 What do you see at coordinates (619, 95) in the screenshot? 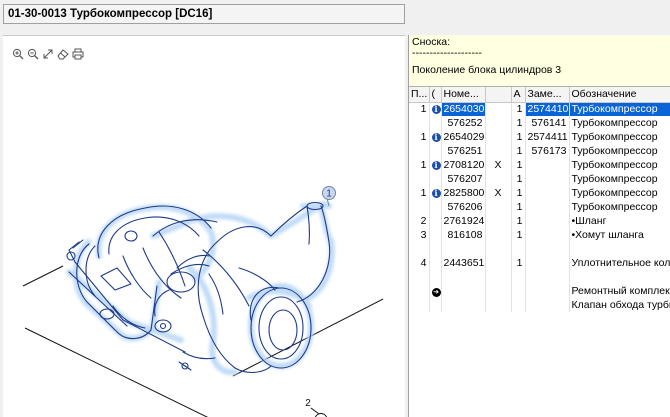
I see `col-header-description: Обозначение` at bounding box center [619, 95].